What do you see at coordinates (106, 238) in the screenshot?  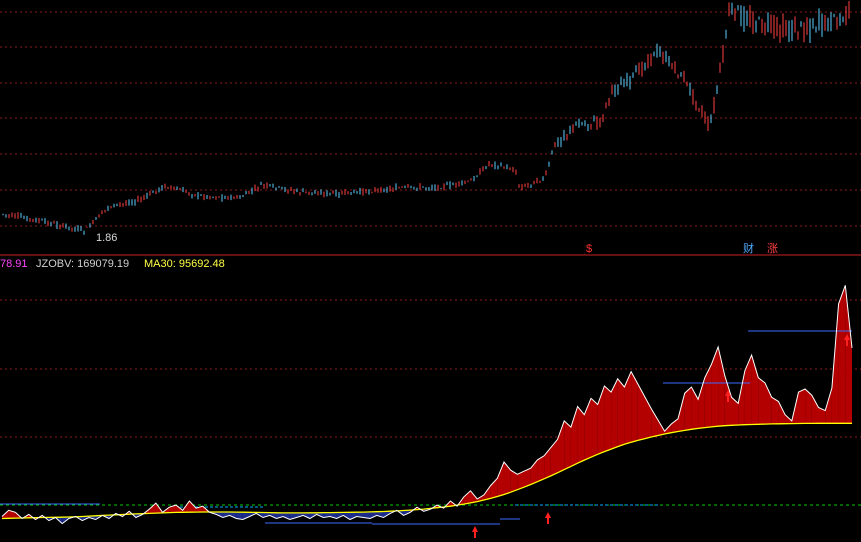 I see `price-low-marker: 1.86` at bounding box center [106, 238].